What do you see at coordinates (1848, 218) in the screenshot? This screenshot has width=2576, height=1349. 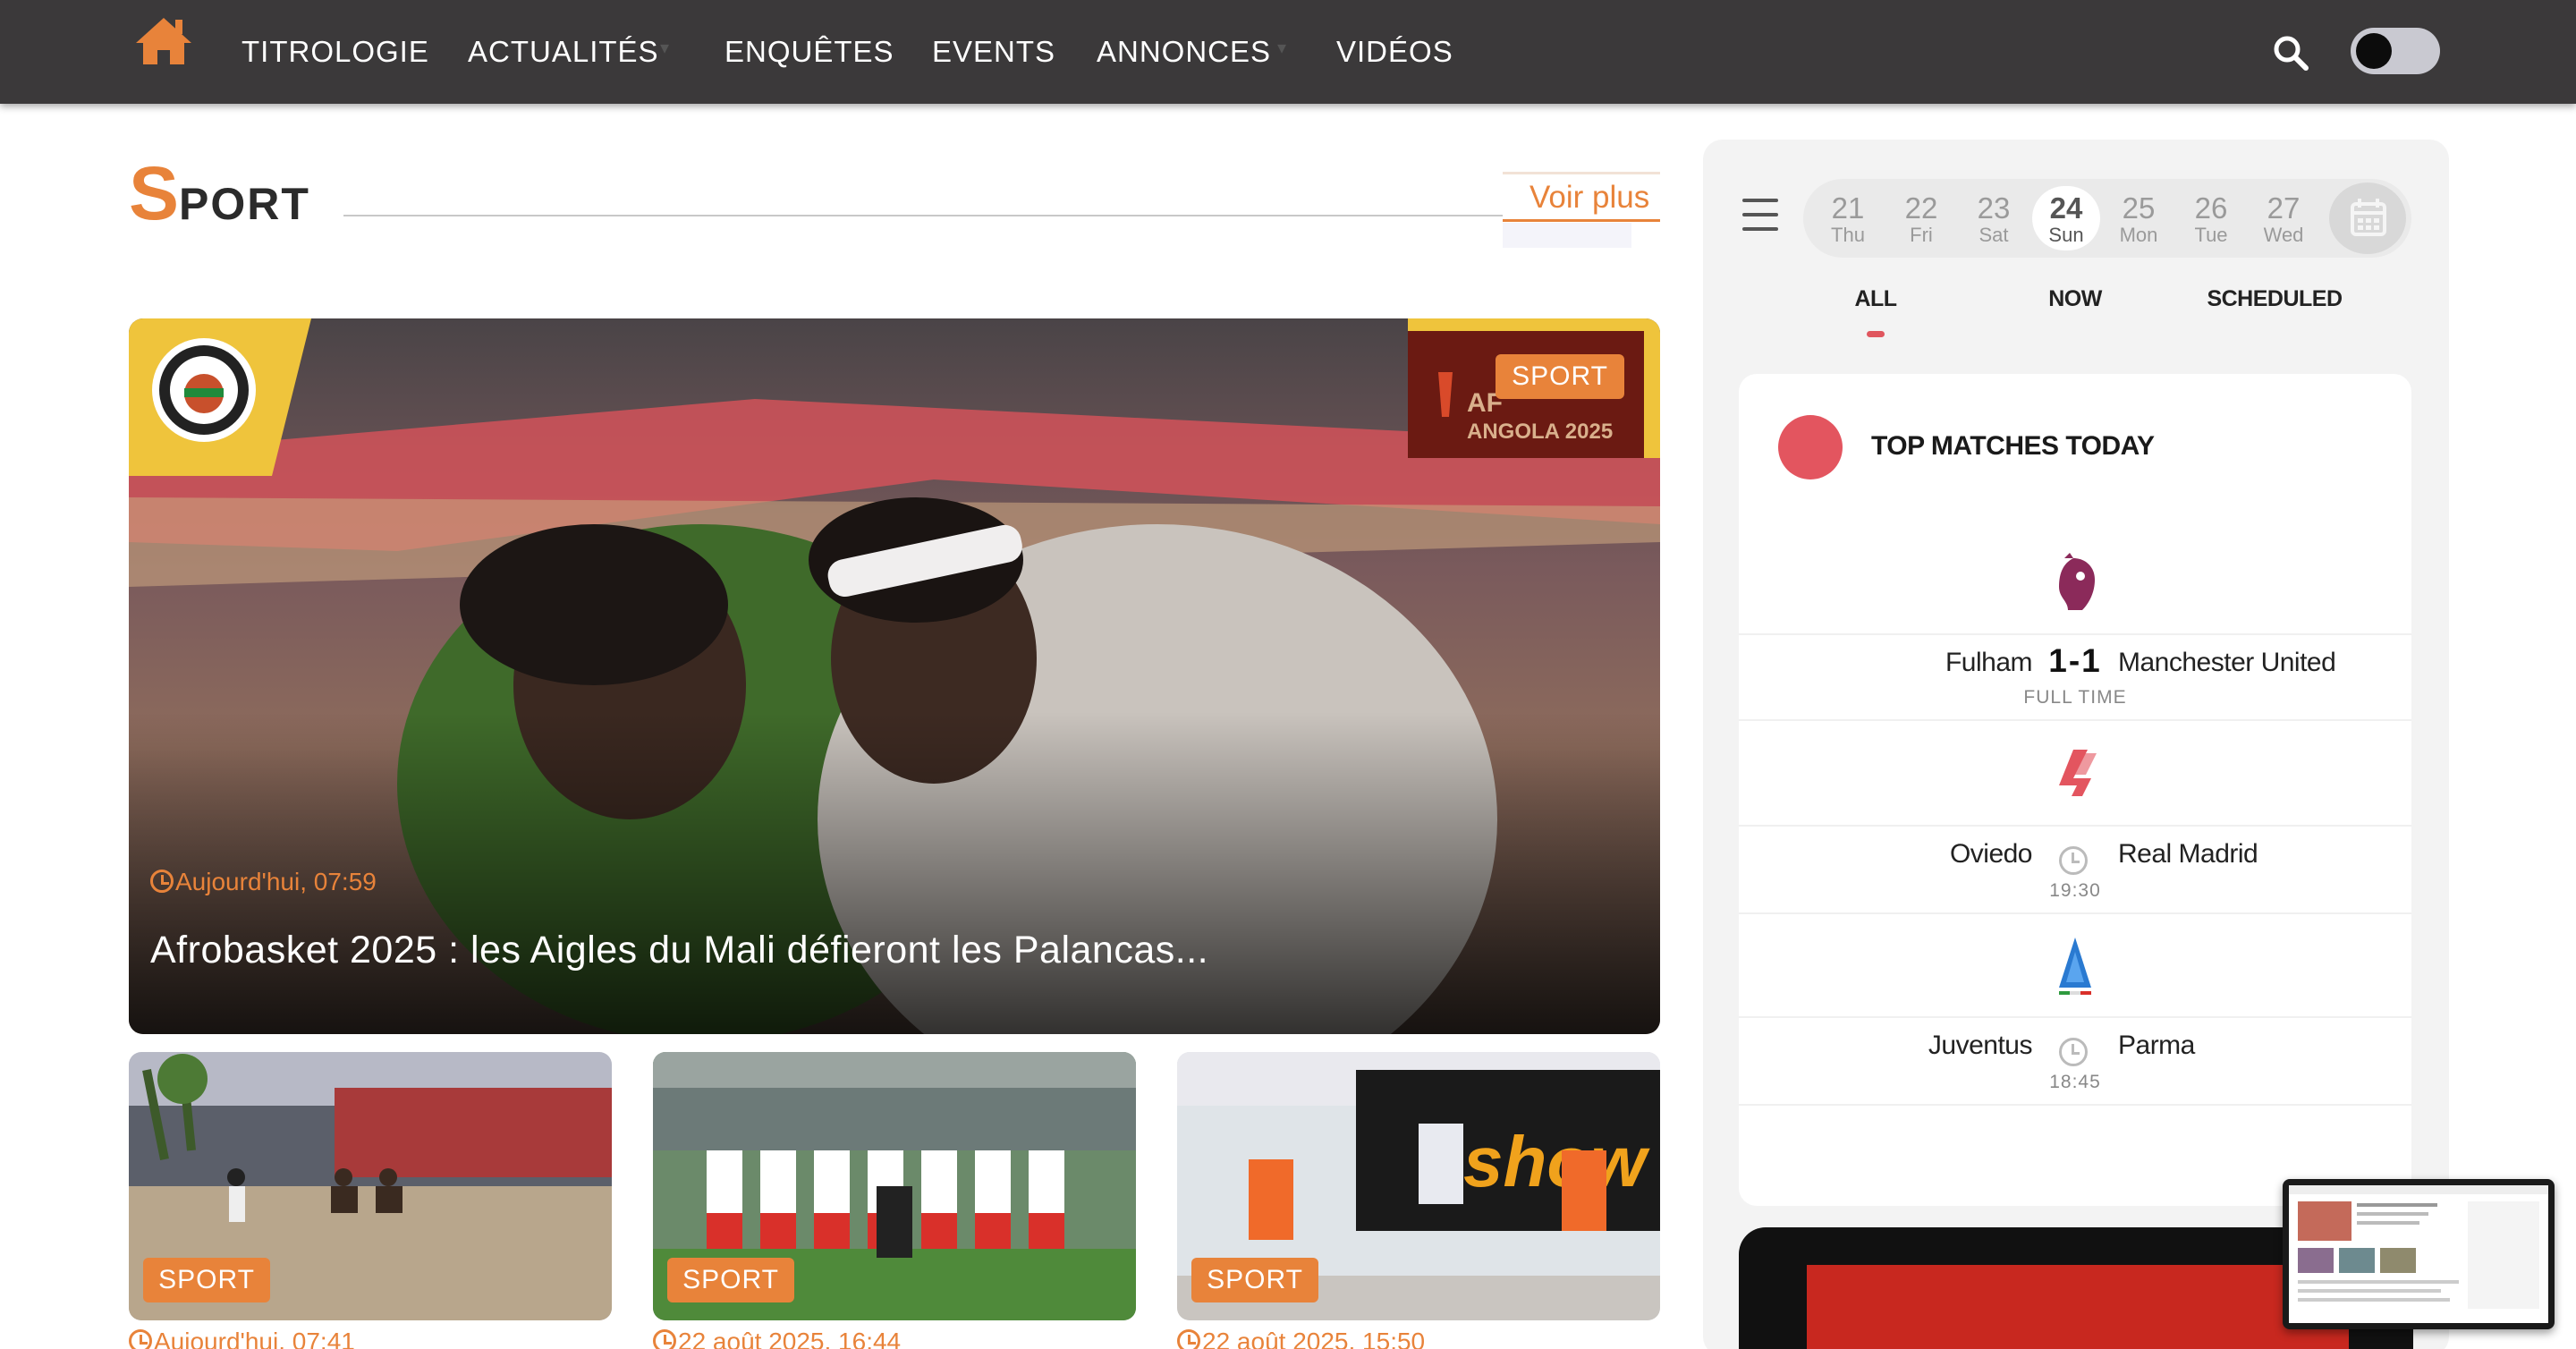 I see `day-item: 21 Thu` at bounding box center [1848, 218].